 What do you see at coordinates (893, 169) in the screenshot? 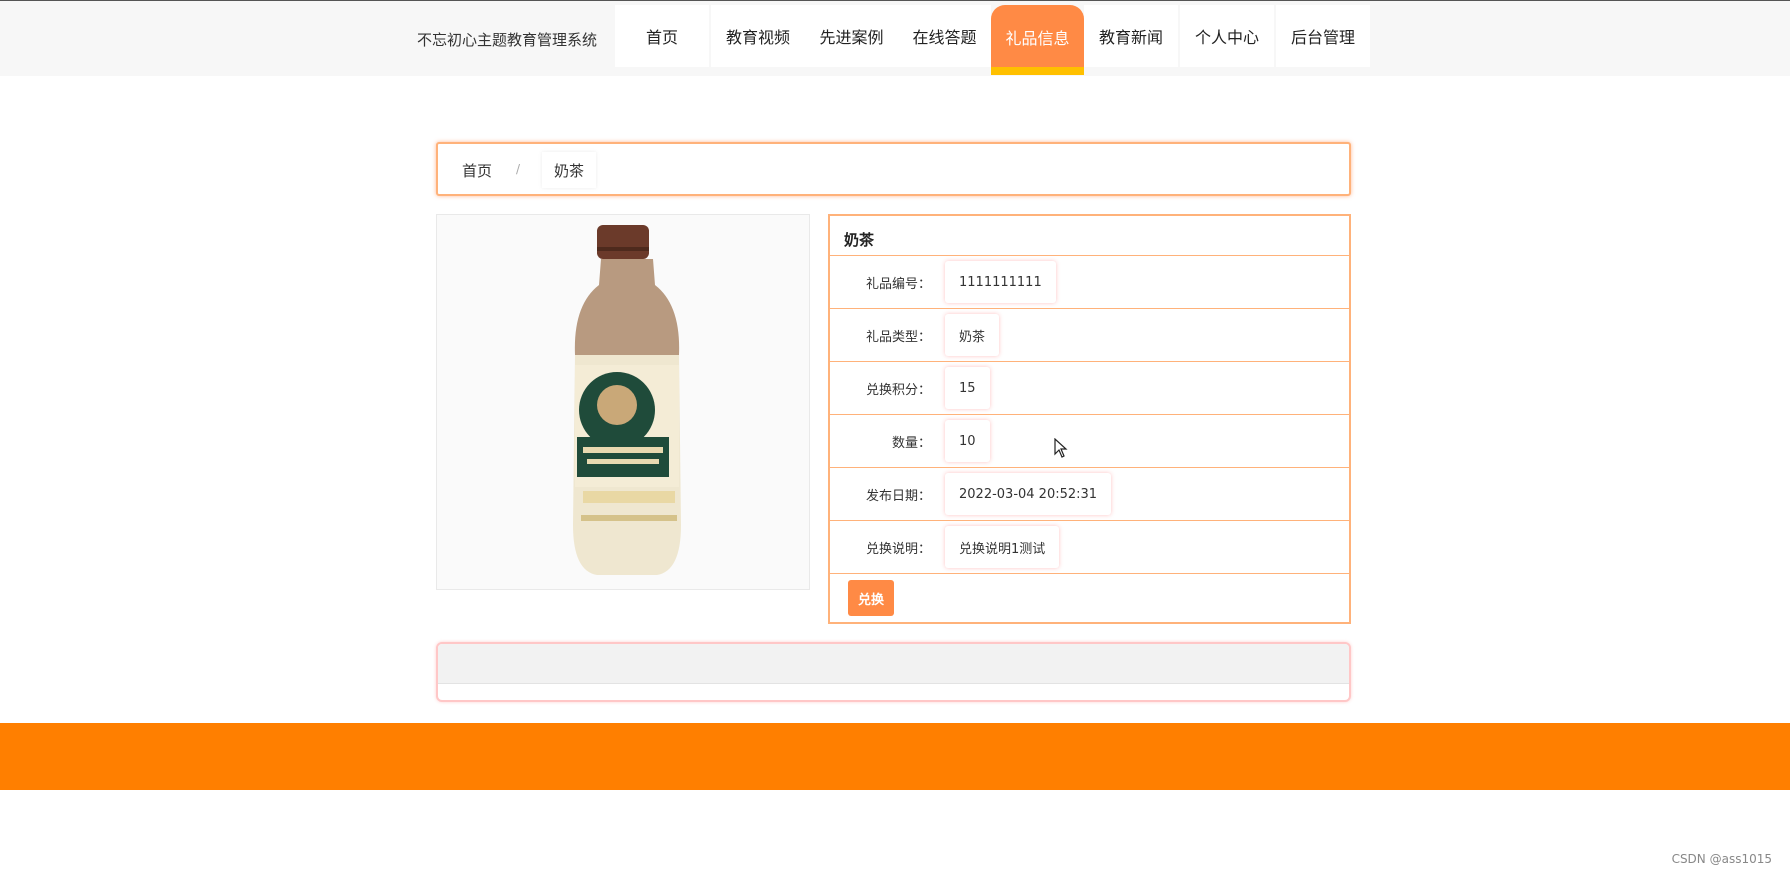
I see `breadcrumb: 首页 / 奶茶` at bounding box center [893, 169].